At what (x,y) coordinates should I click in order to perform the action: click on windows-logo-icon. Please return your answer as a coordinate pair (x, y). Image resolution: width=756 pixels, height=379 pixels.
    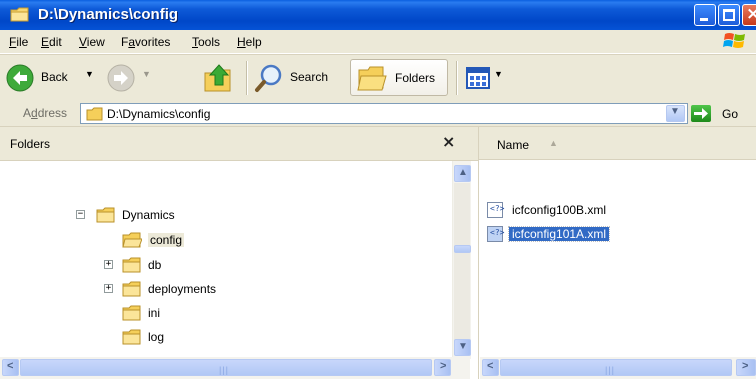
    Looking at the image, I should click on (734, 40).